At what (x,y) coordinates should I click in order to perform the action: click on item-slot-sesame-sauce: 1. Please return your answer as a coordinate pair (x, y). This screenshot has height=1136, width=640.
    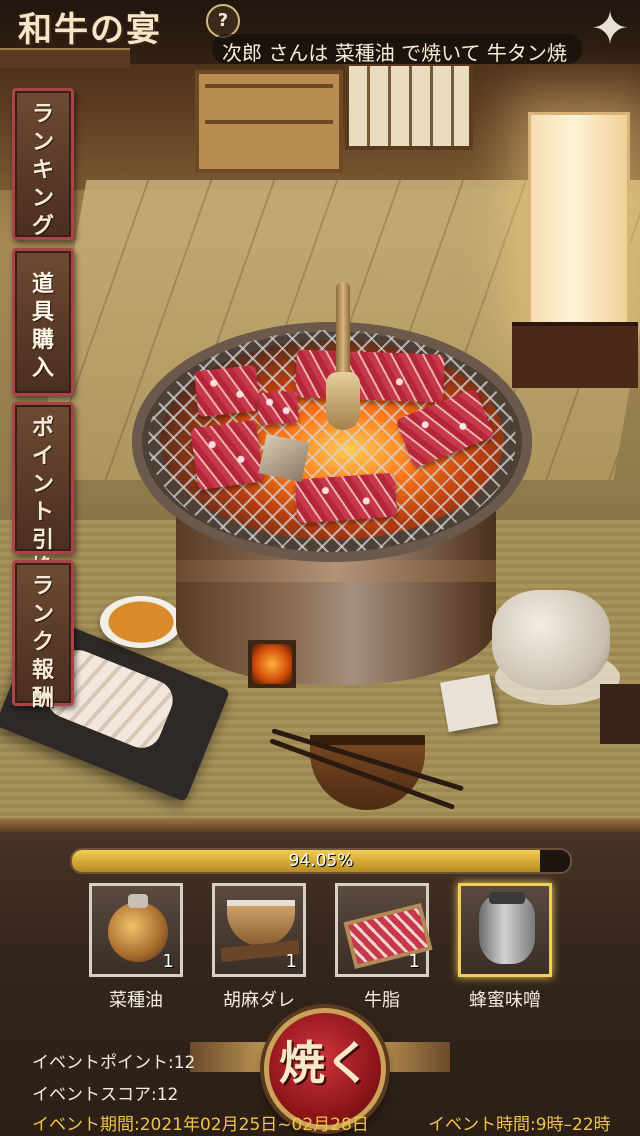
    Looking at the image, I should click on (259, 930).